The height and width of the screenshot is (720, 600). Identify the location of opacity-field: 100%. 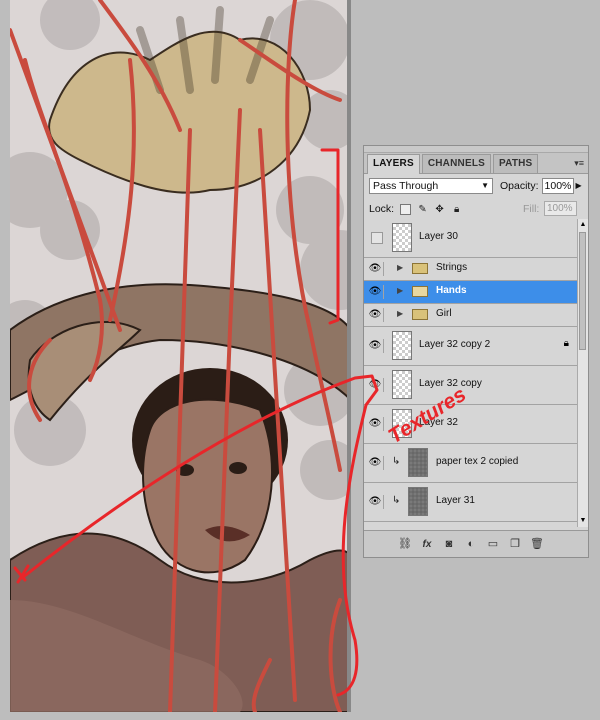
(557, 186).